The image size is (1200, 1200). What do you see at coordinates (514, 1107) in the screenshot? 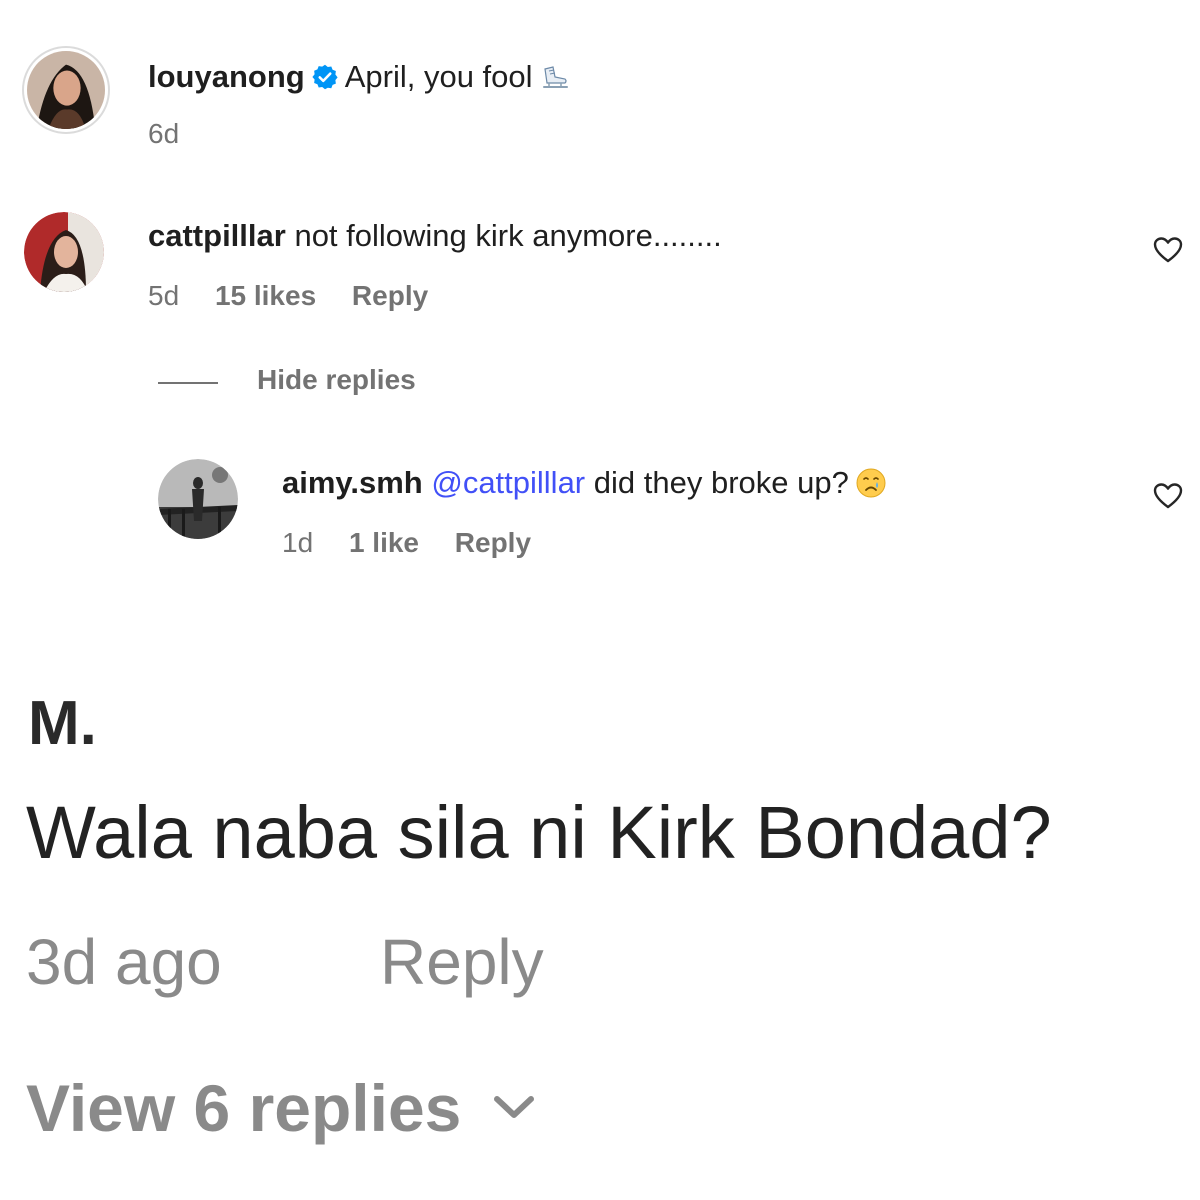
I see `chevron-down-icon` at bounding box center [514, 1107].